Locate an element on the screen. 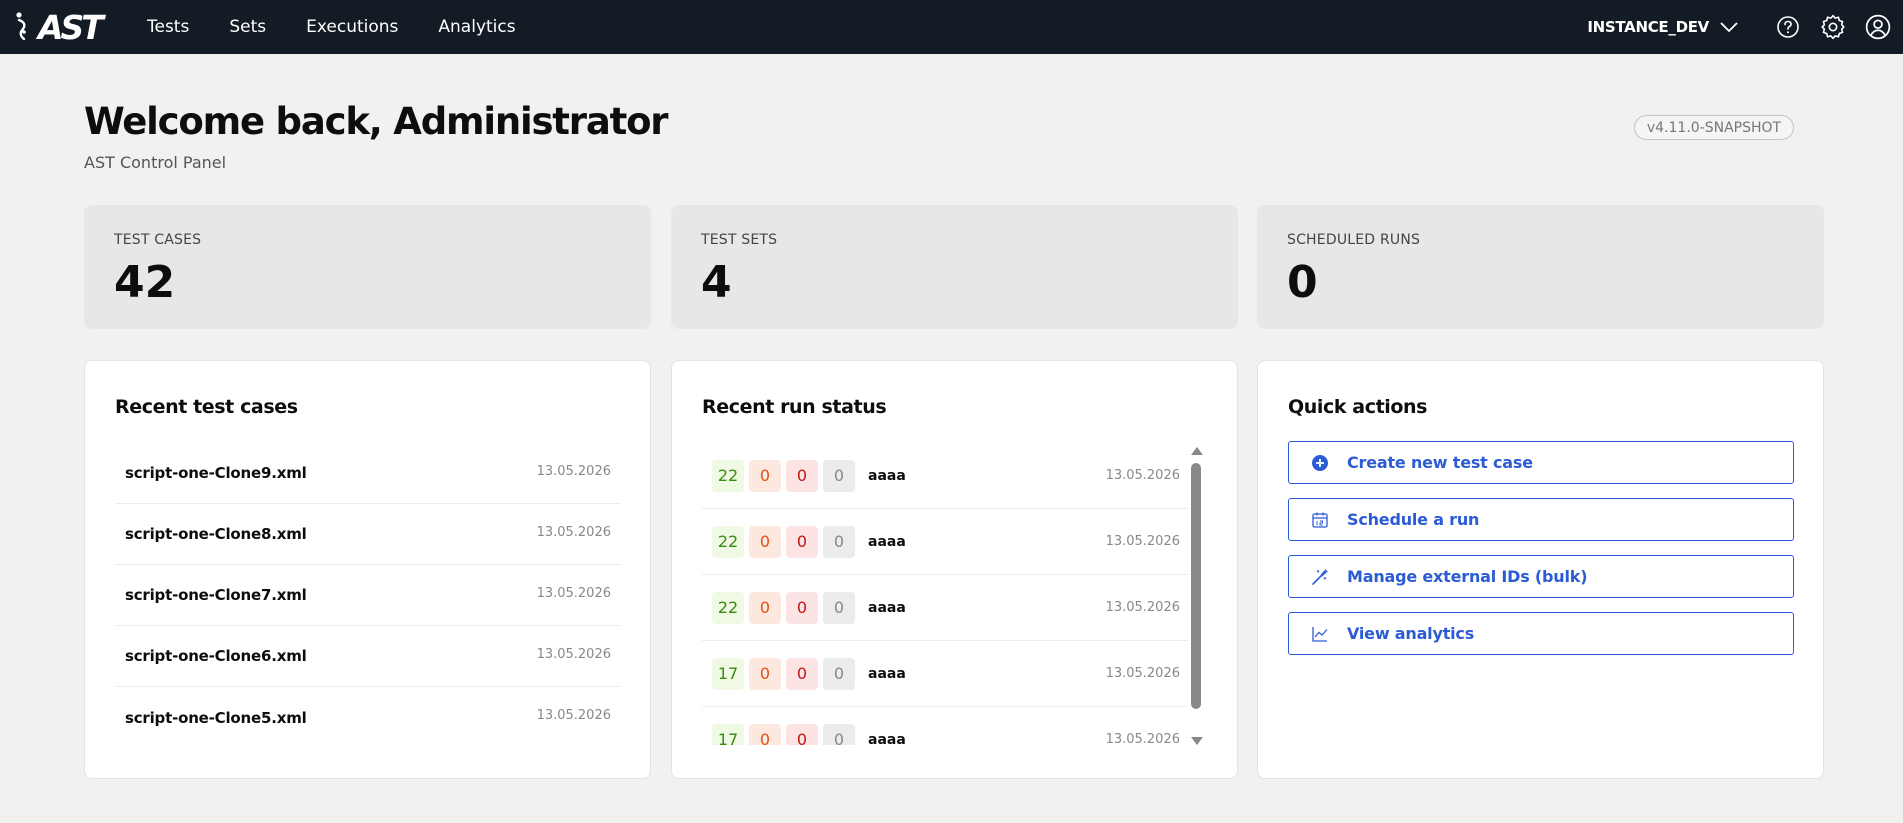  button-label: Schedule a run is located at coordinates (1413, 519).